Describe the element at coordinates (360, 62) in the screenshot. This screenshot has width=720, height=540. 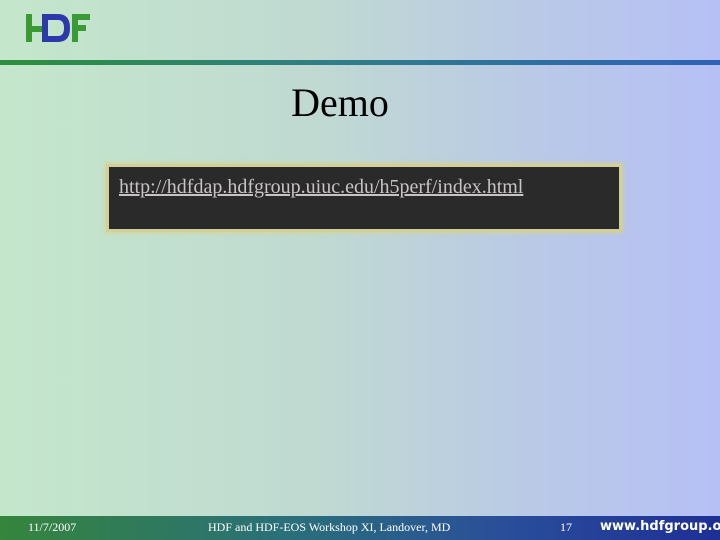
I see `header-divider` at that location.